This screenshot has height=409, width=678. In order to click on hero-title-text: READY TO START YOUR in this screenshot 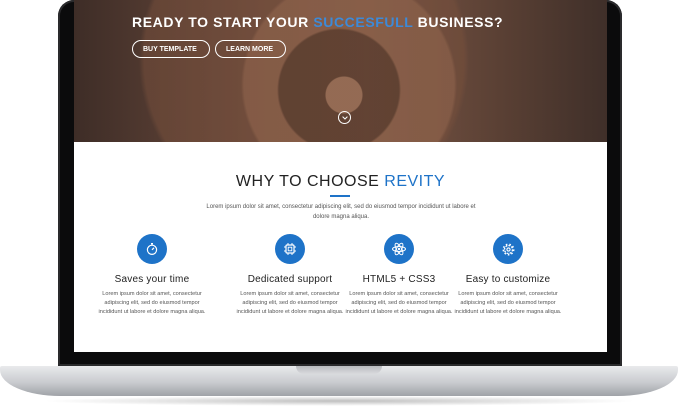, I will do `click(223, 22)`.